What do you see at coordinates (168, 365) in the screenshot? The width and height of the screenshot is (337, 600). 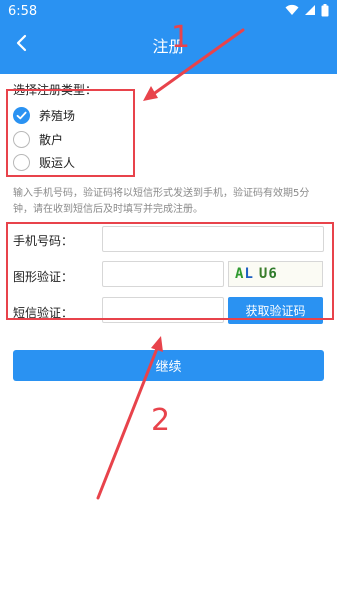 I see `continue-button: 继续` at bounding box center [168, 365].